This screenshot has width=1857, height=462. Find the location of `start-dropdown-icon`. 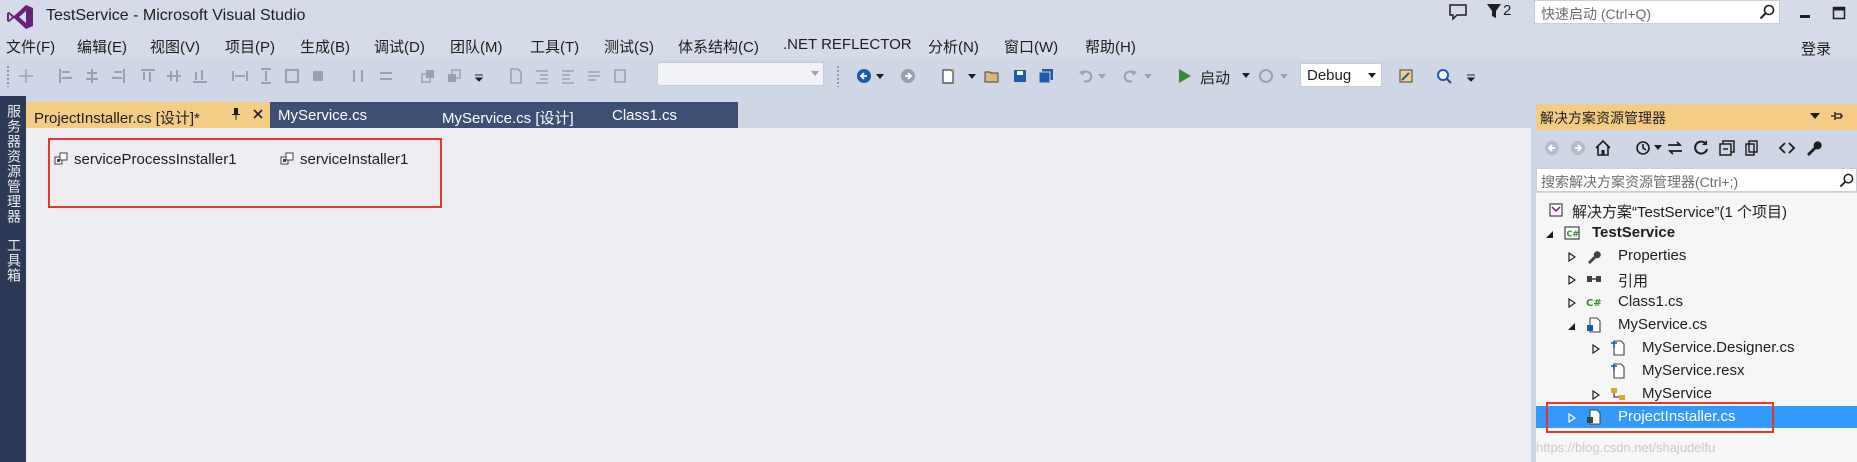

start-dropdown-icon is located at coordinates (1246, 76).